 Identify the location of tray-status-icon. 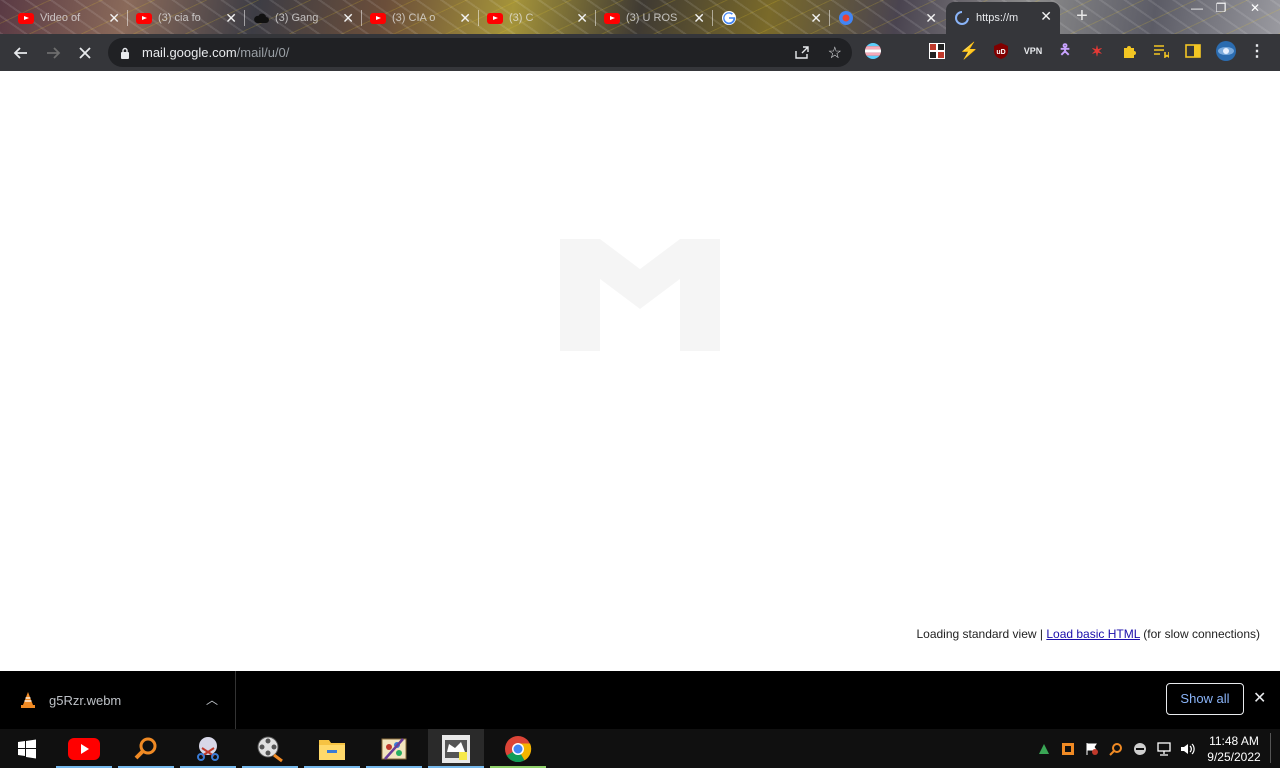
(1140, 749).